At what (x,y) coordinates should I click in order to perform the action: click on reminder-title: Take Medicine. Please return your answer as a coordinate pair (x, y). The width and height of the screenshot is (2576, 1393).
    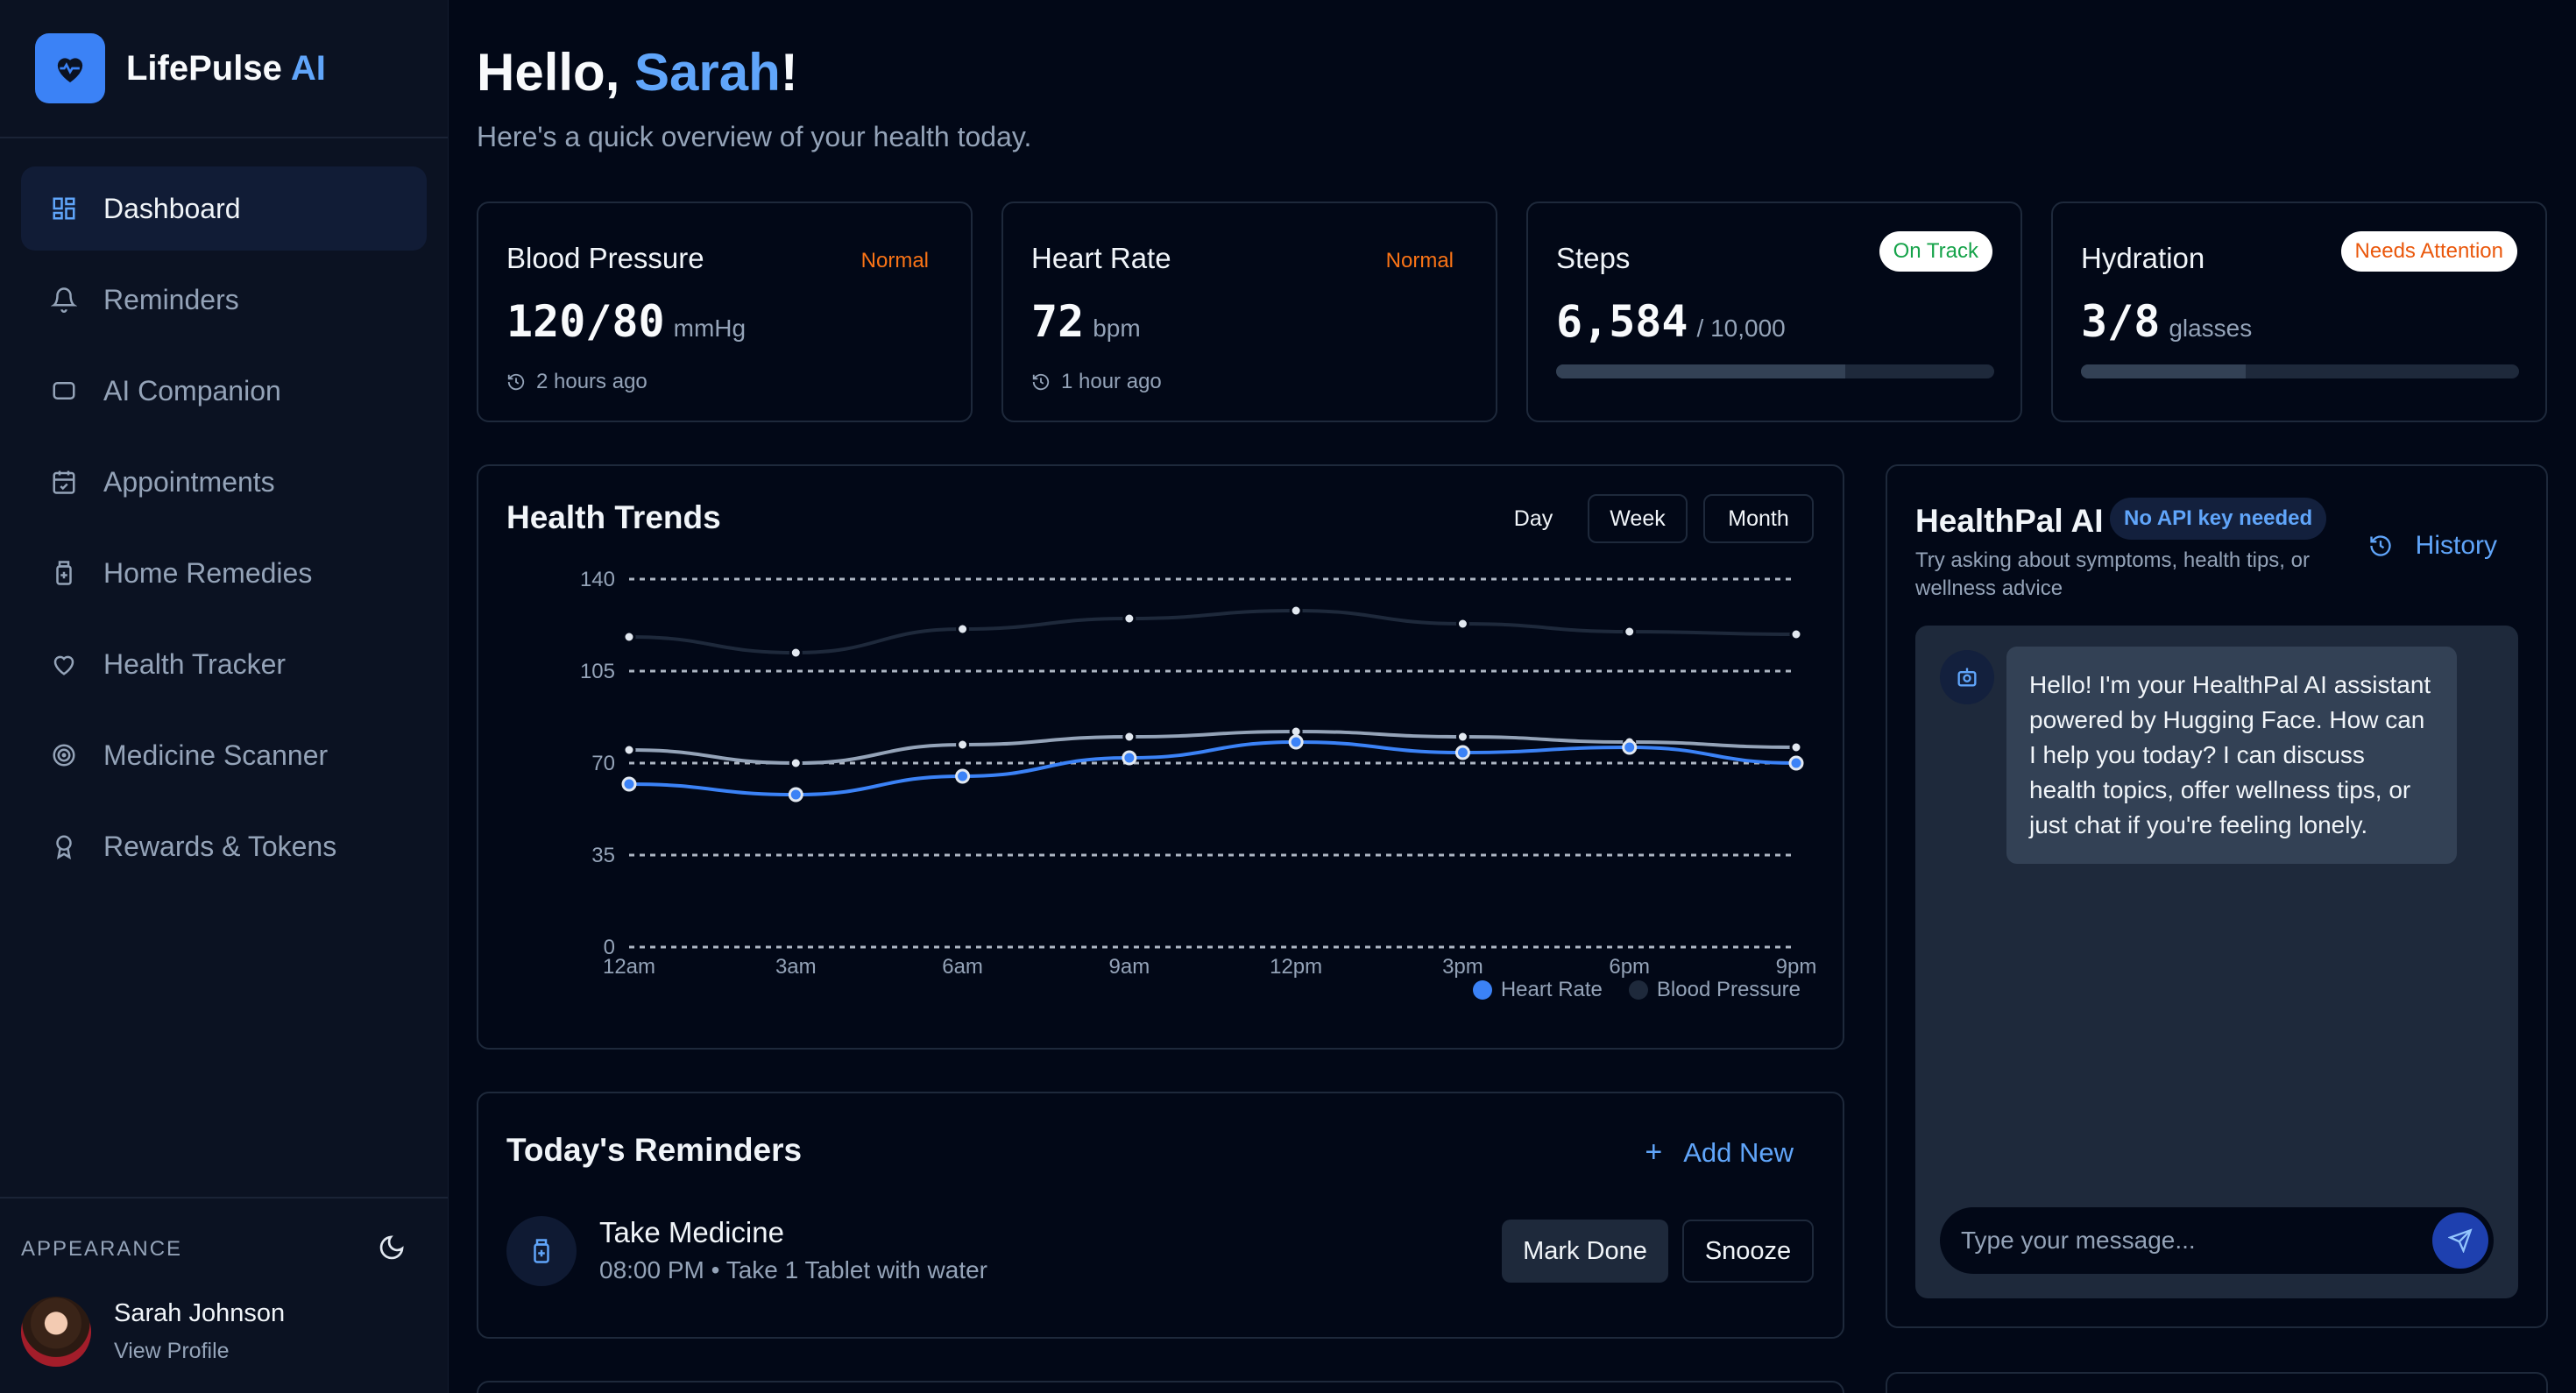
    Looking at the image, I should click on (691, 1232).